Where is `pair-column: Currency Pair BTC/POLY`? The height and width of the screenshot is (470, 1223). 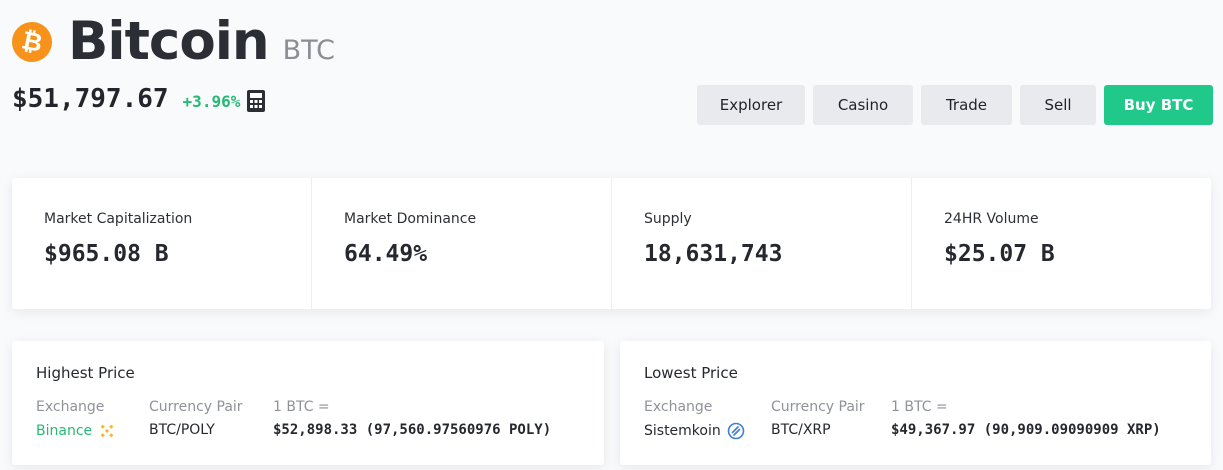 pair-column: Currency Pair BTC/POLY is located at coordinates (196, 418).